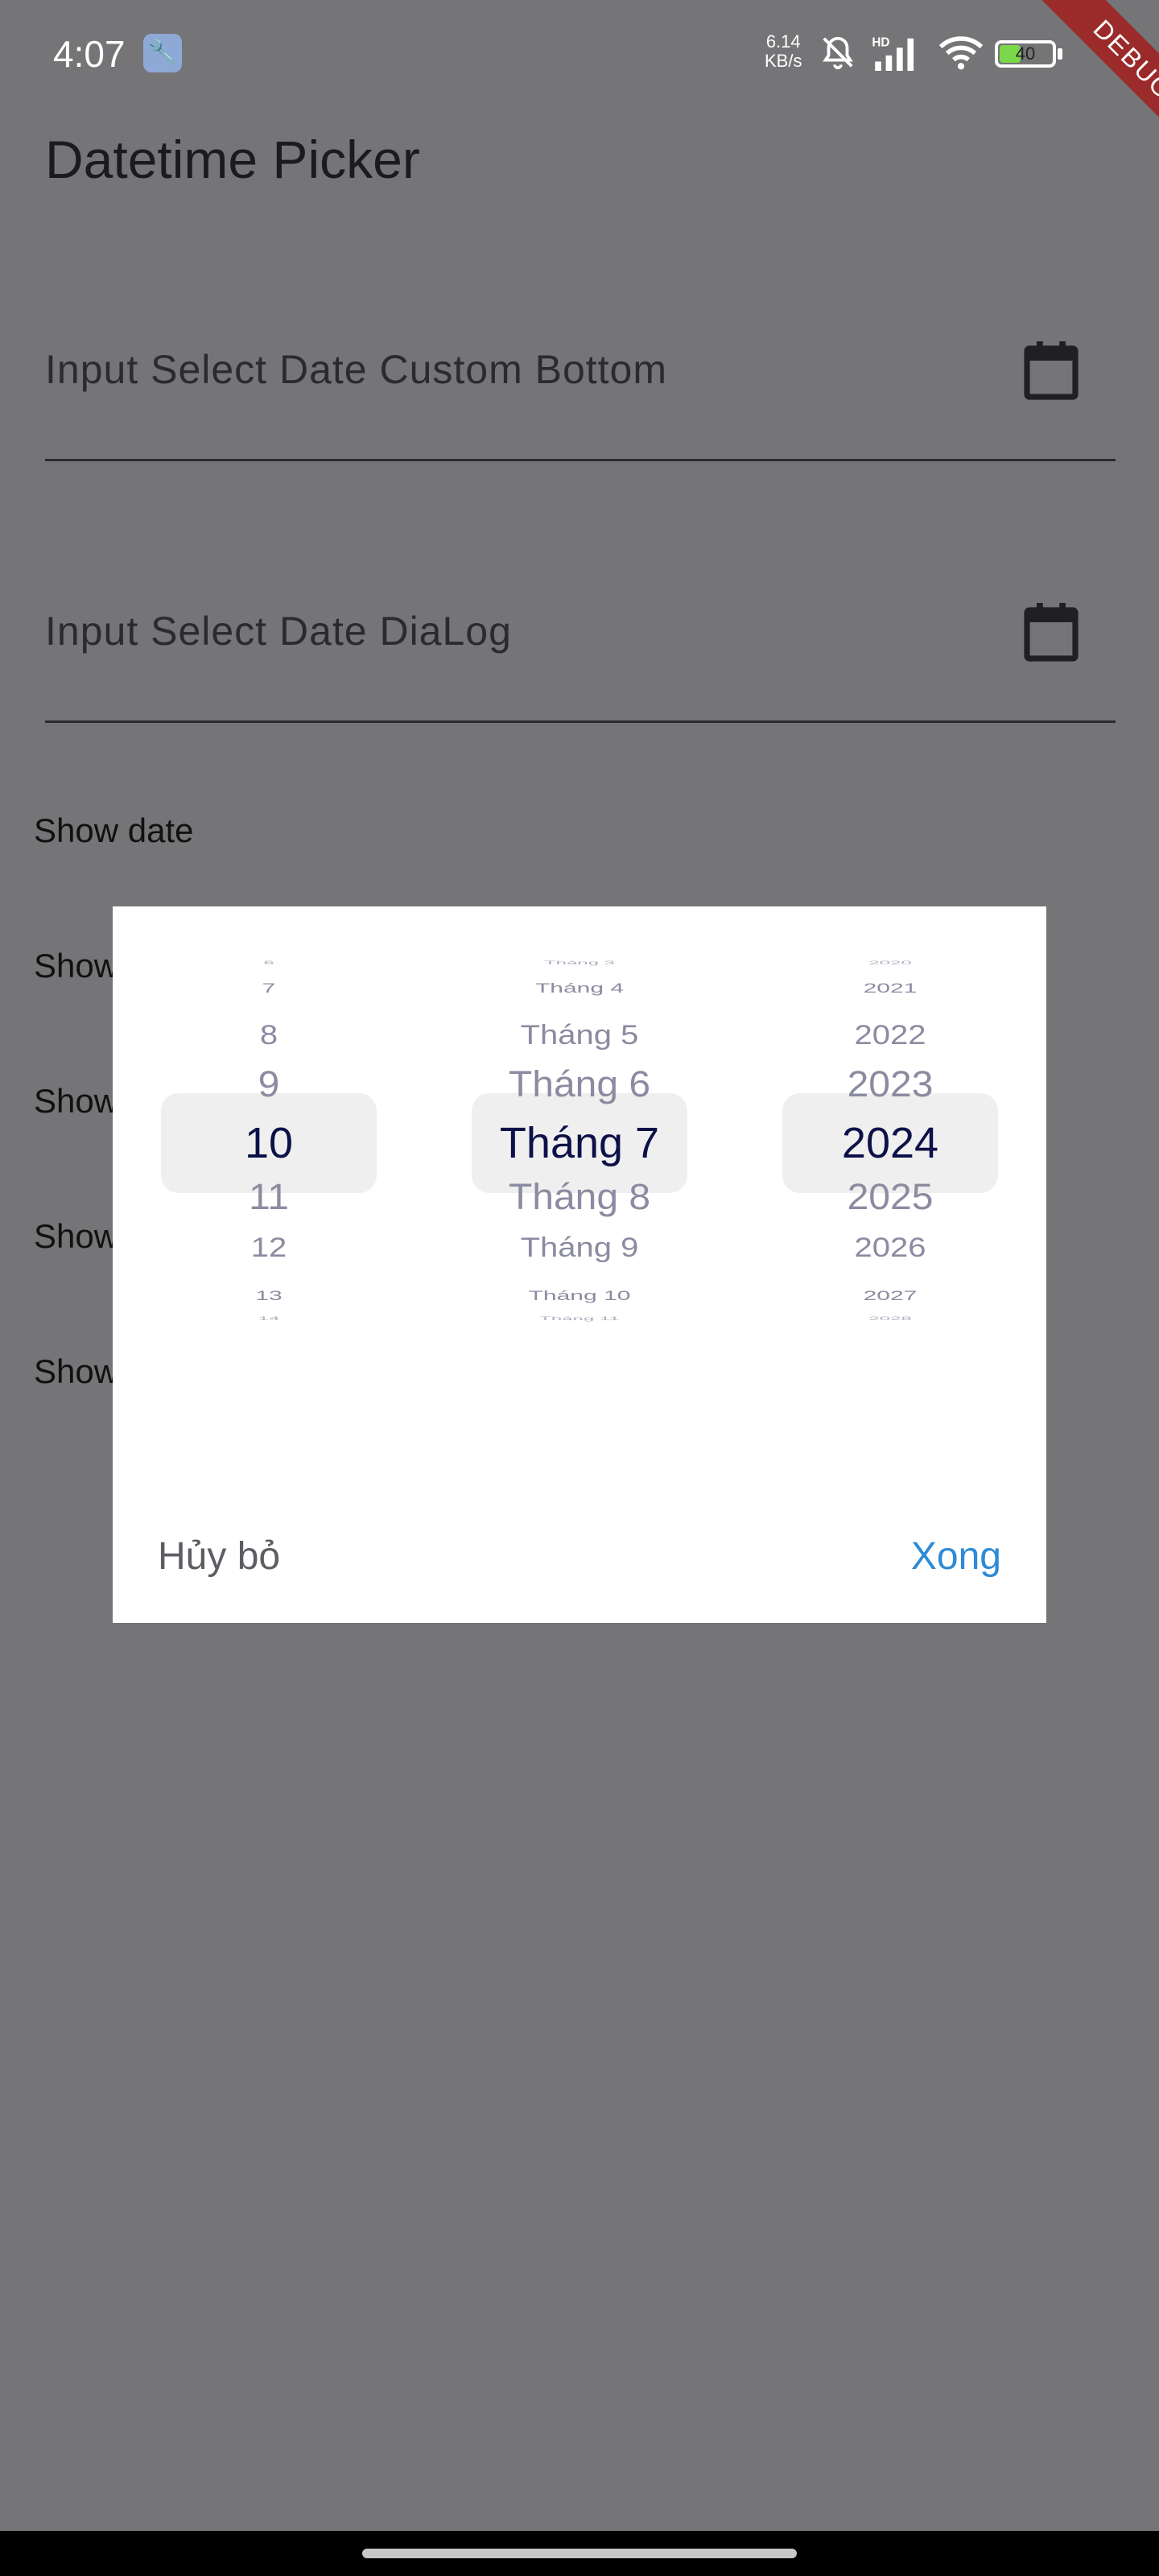  I want to click on year-wheel-item: 2024, so click(890, 1143).